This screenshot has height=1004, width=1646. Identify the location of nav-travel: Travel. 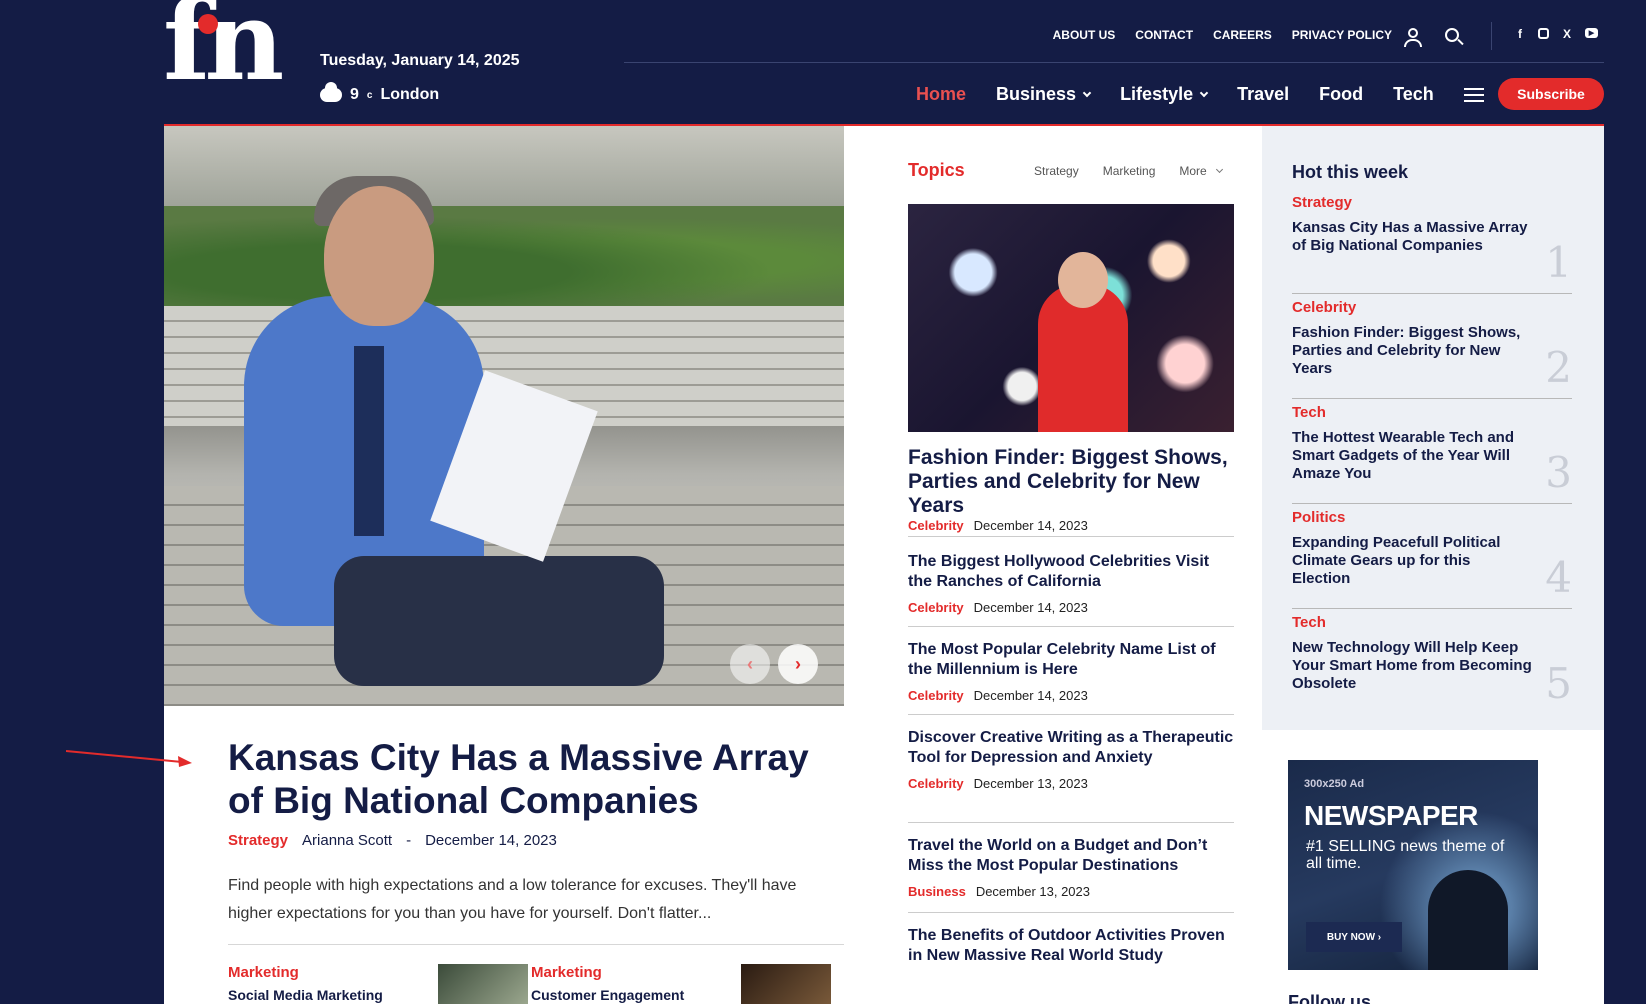
(1263, 94).